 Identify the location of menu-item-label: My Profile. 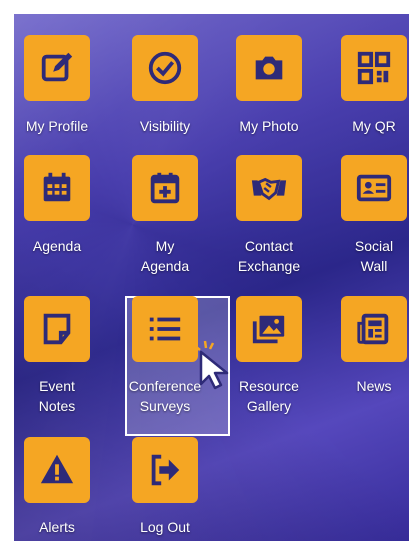
(57, 126).